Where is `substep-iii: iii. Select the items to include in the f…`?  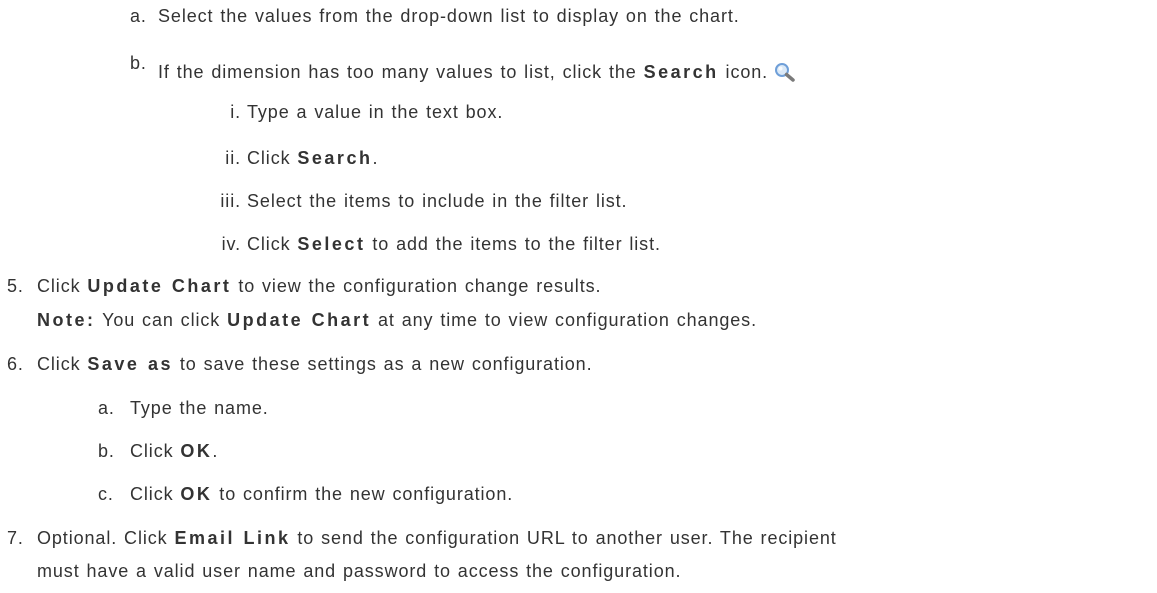
substep-iii: iii. Select the items to include in the f… is located at coordinates (424, 201).